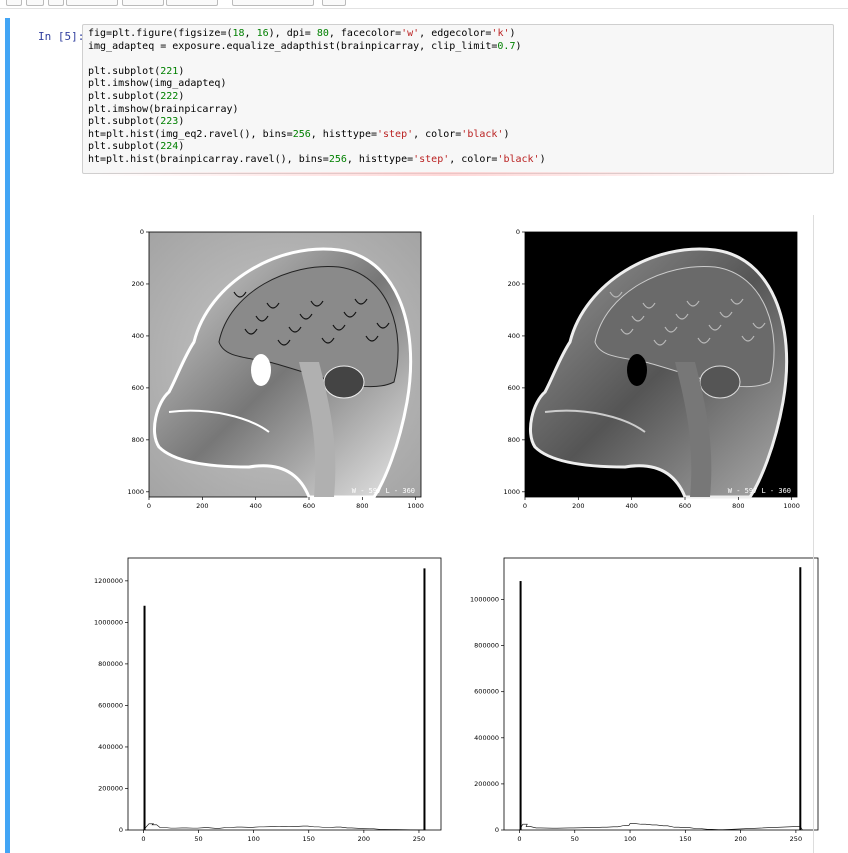  I want to click on code-number: 224, so click(169, 147).